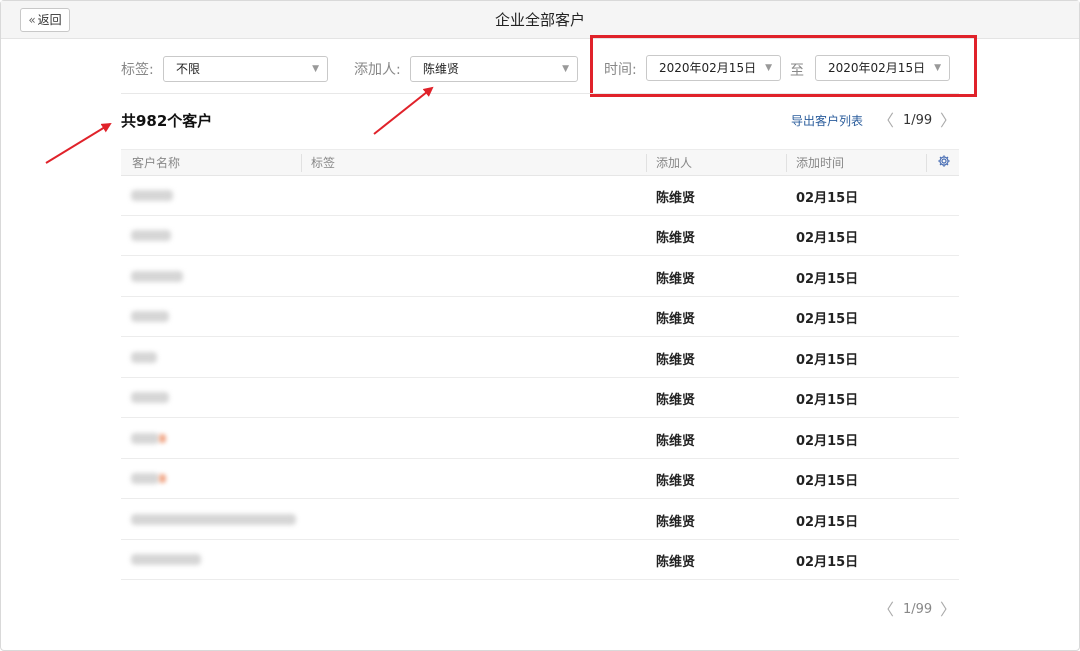  What do you see at coordinates (137, 70) in the screenshot?
I see `tag-filter-label: 标签:` at bounding box center [137, 70].